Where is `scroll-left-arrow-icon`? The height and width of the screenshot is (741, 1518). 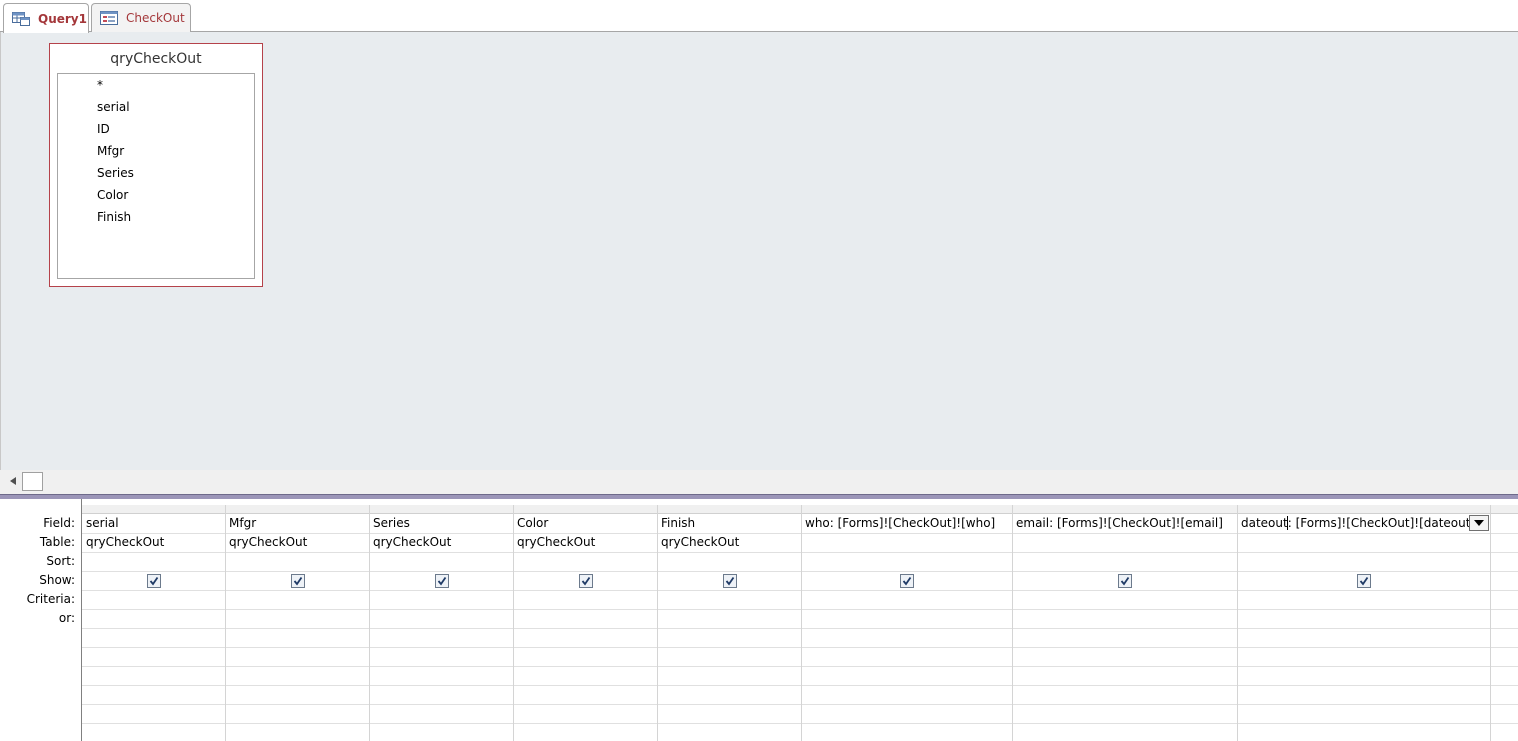
scroll-left-arrow-icon is located at coordinates (13, 481).